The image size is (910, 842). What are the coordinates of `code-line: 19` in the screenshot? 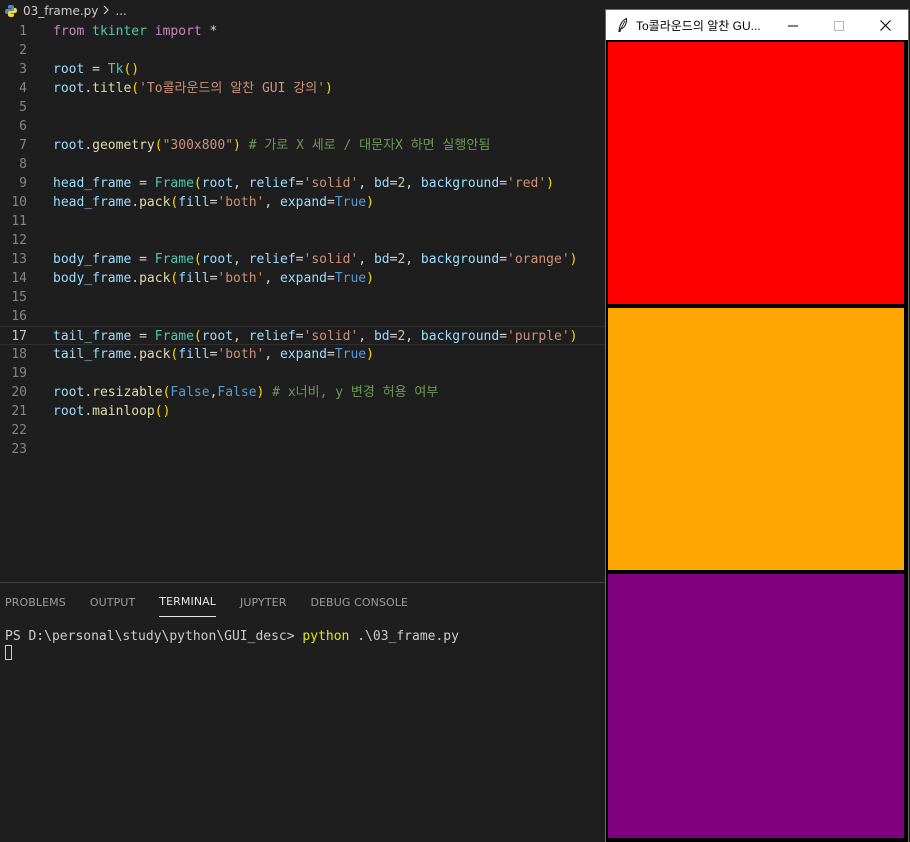 It's located at (303, 373).